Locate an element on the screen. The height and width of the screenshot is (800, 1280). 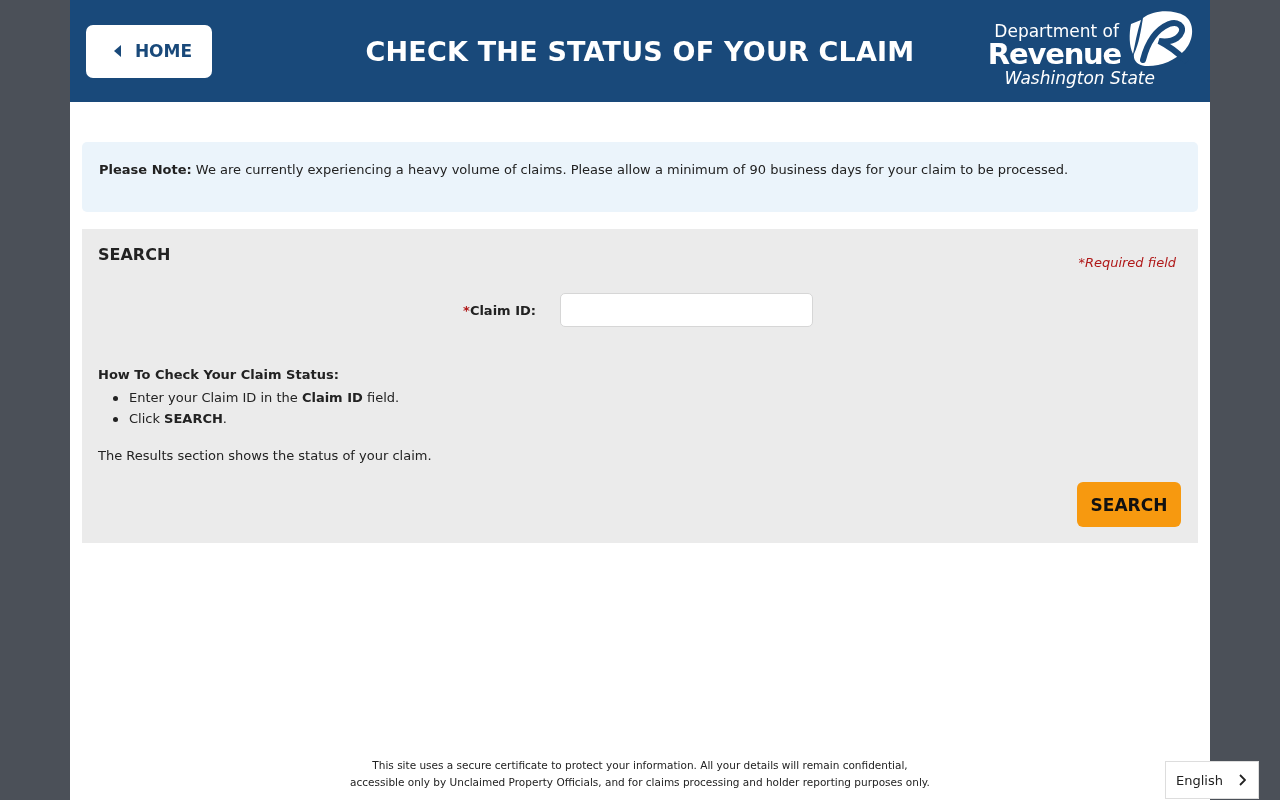
claim-id-label: *Claim ID: is located at coordinates (499, 310).